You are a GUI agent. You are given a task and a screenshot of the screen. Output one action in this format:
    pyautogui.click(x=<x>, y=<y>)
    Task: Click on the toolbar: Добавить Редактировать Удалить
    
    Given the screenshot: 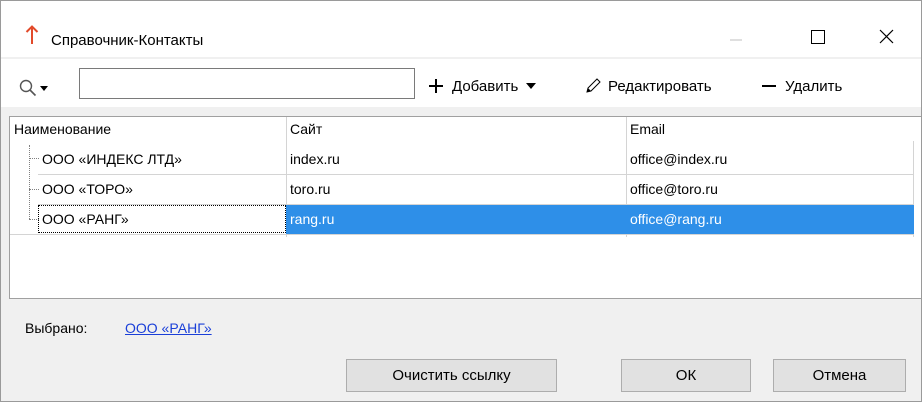 What is the action you would take?
    pyautogui.click(x=461, y=83)
    